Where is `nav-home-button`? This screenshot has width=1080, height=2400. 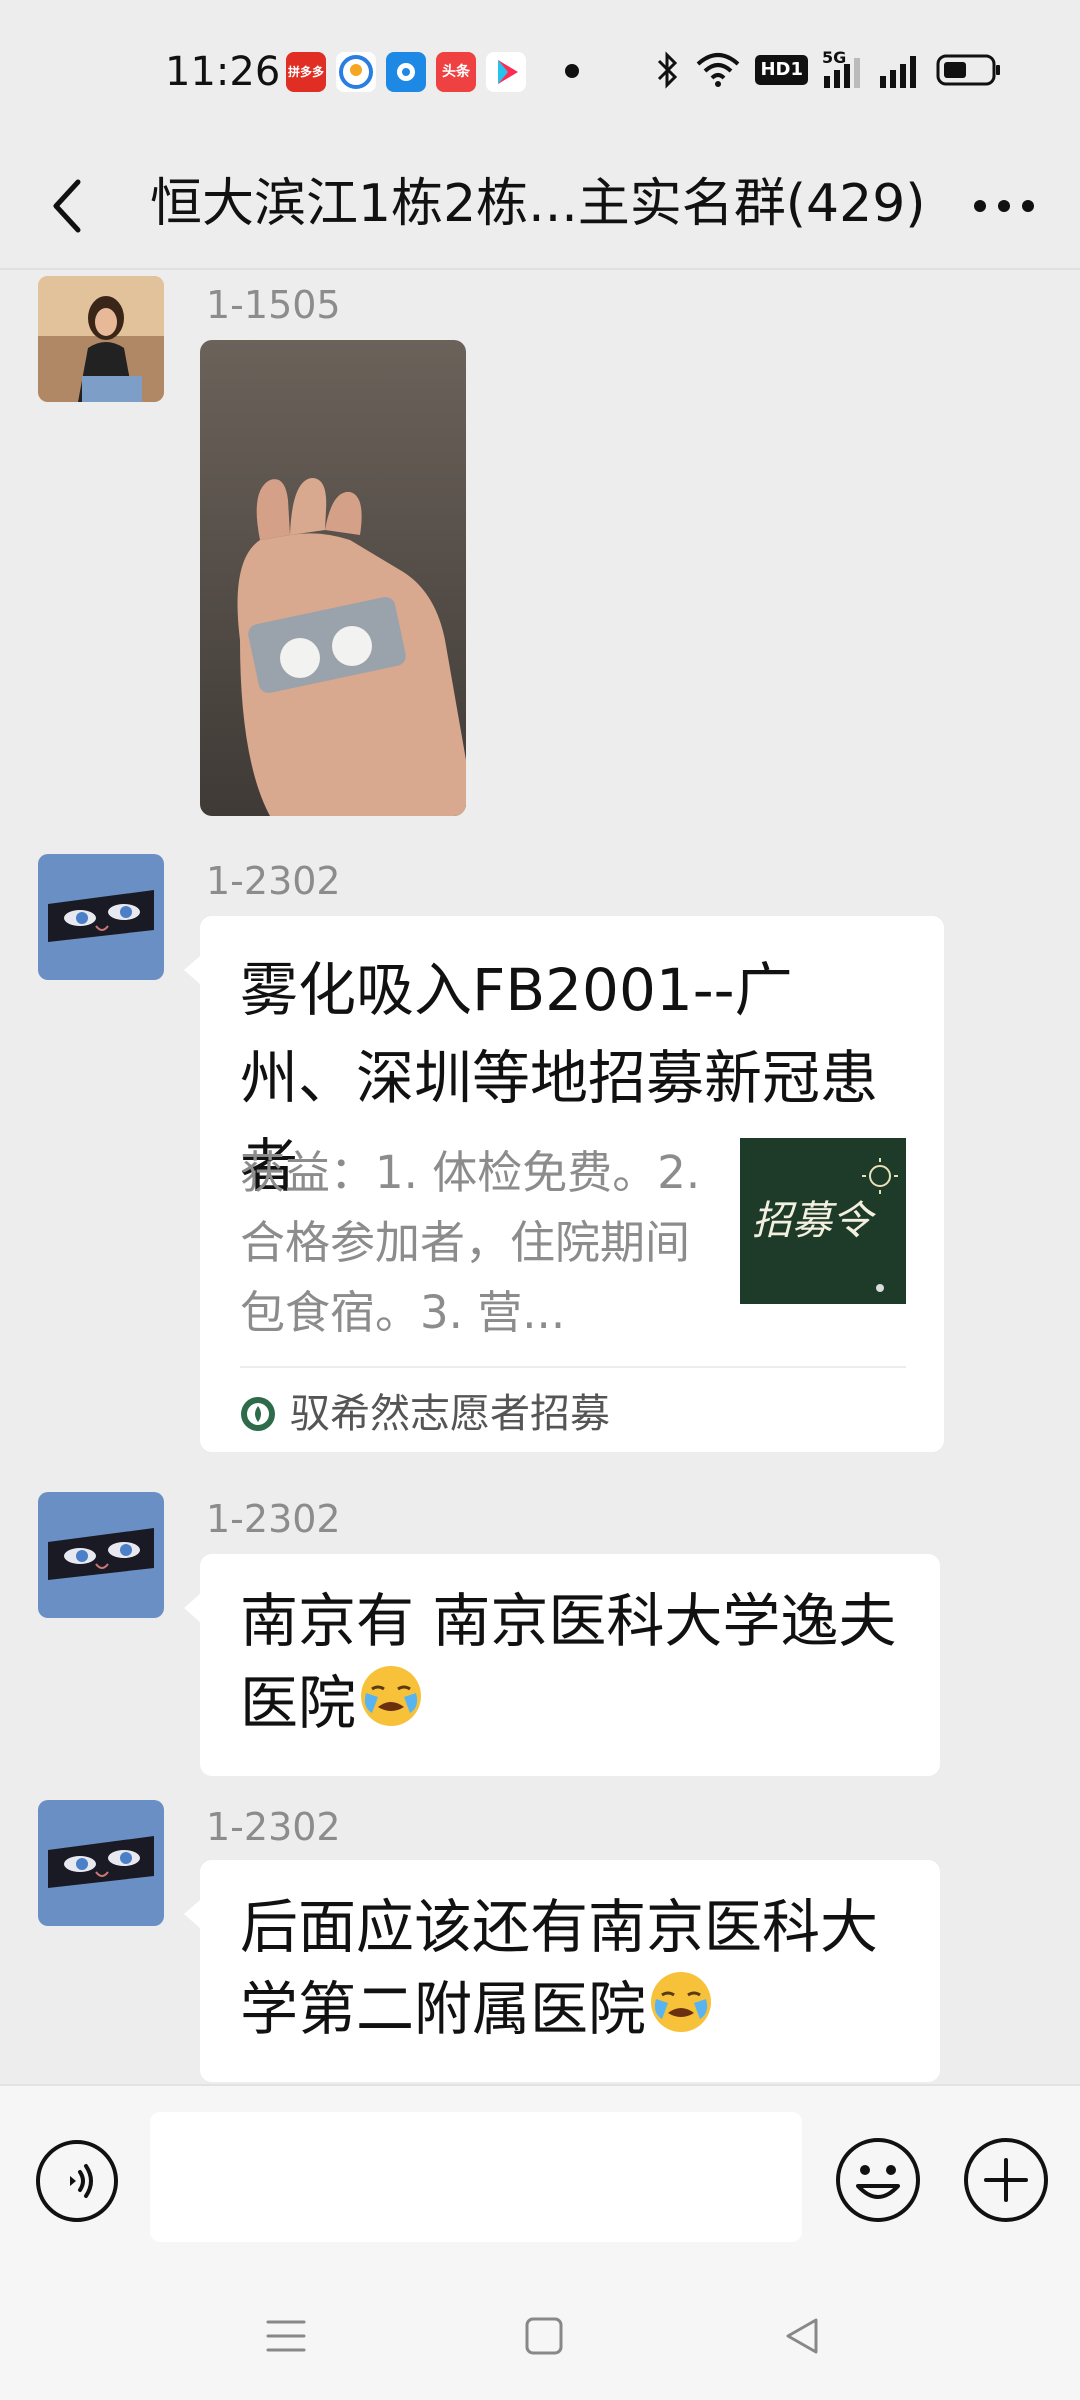 nav-home-button is located at coordinates (544, 2336).